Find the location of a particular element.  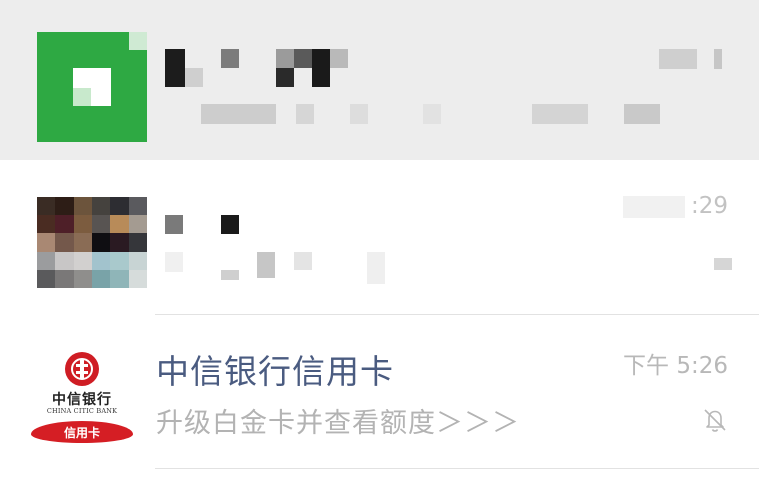

divider is located at coordinates (457, 468).